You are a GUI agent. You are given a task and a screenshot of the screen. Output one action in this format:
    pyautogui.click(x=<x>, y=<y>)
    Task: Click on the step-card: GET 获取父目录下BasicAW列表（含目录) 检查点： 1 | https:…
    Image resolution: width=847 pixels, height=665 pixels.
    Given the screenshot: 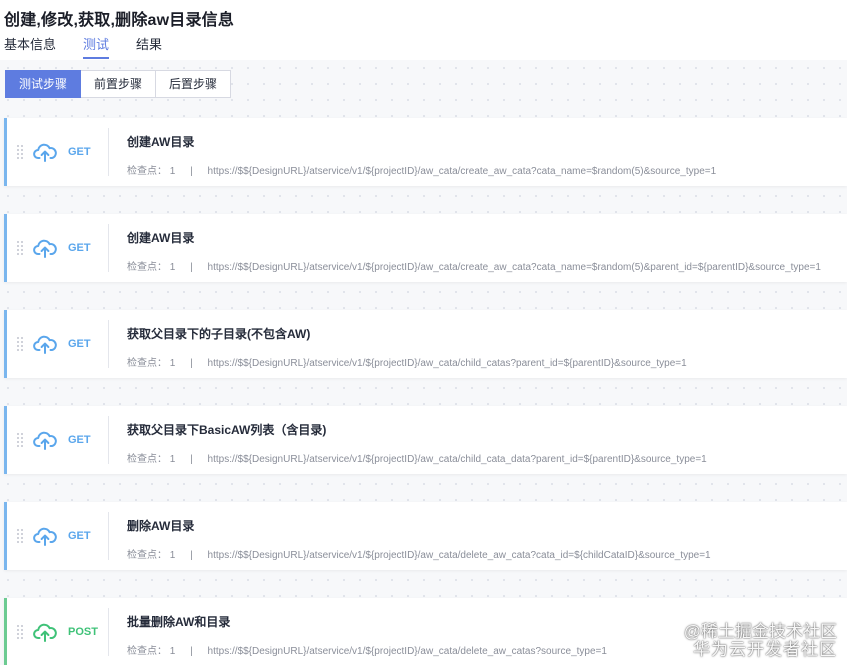 What is the action you would take?
    pyautogui.click(x=425, y=440)
    